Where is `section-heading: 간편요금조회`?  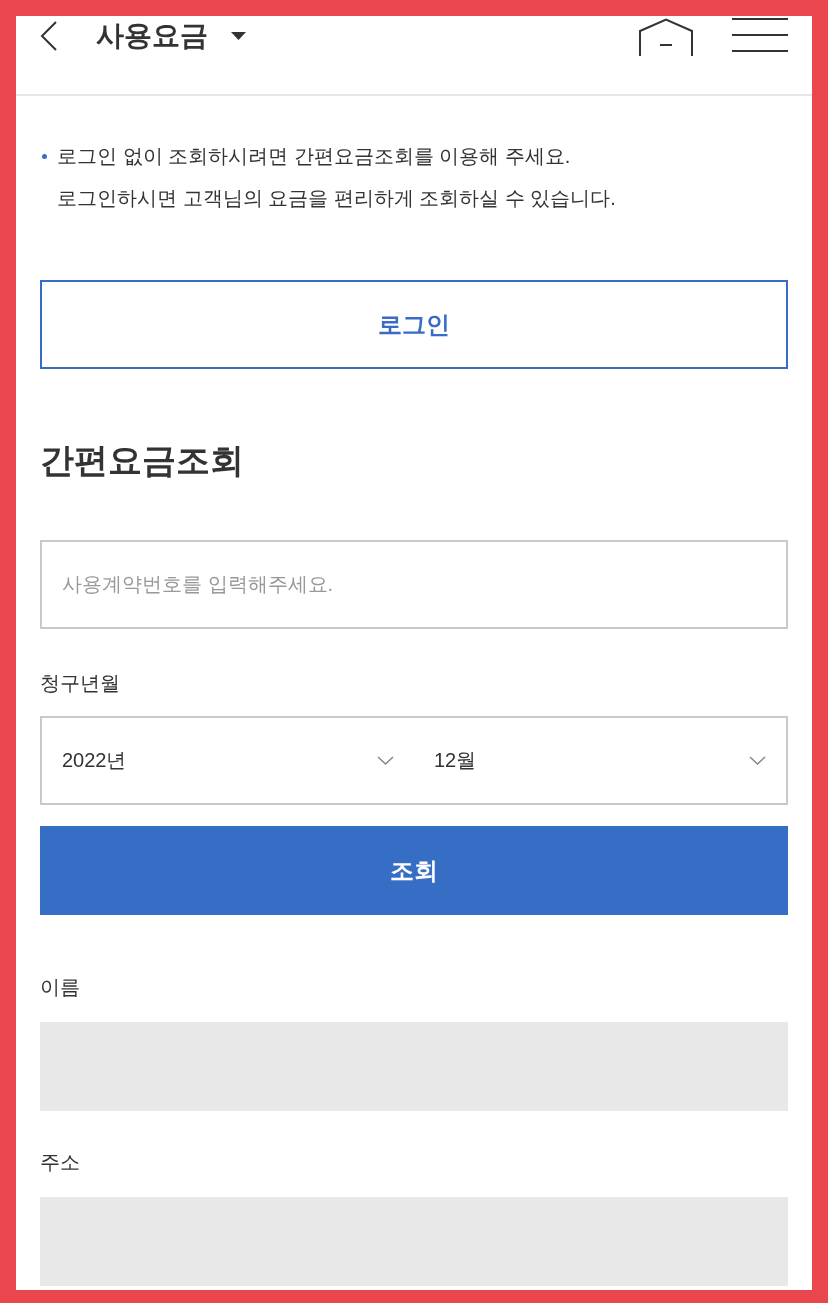
section-heading: 간편요금조회 is located at coordinates (142, 460).